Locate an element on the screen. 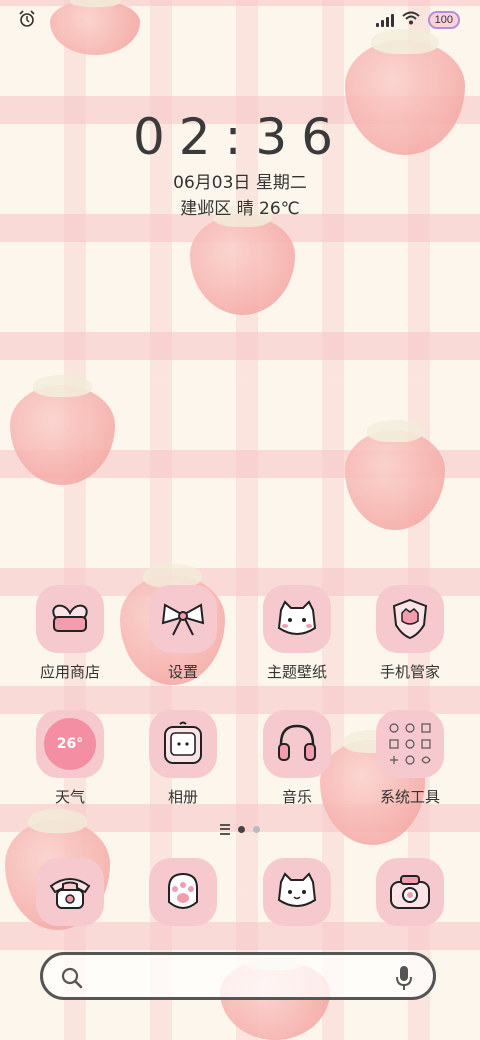 The width and height of the screenshot is (480, 1040). messages-bear-icon is located at coordinates (297, 892).